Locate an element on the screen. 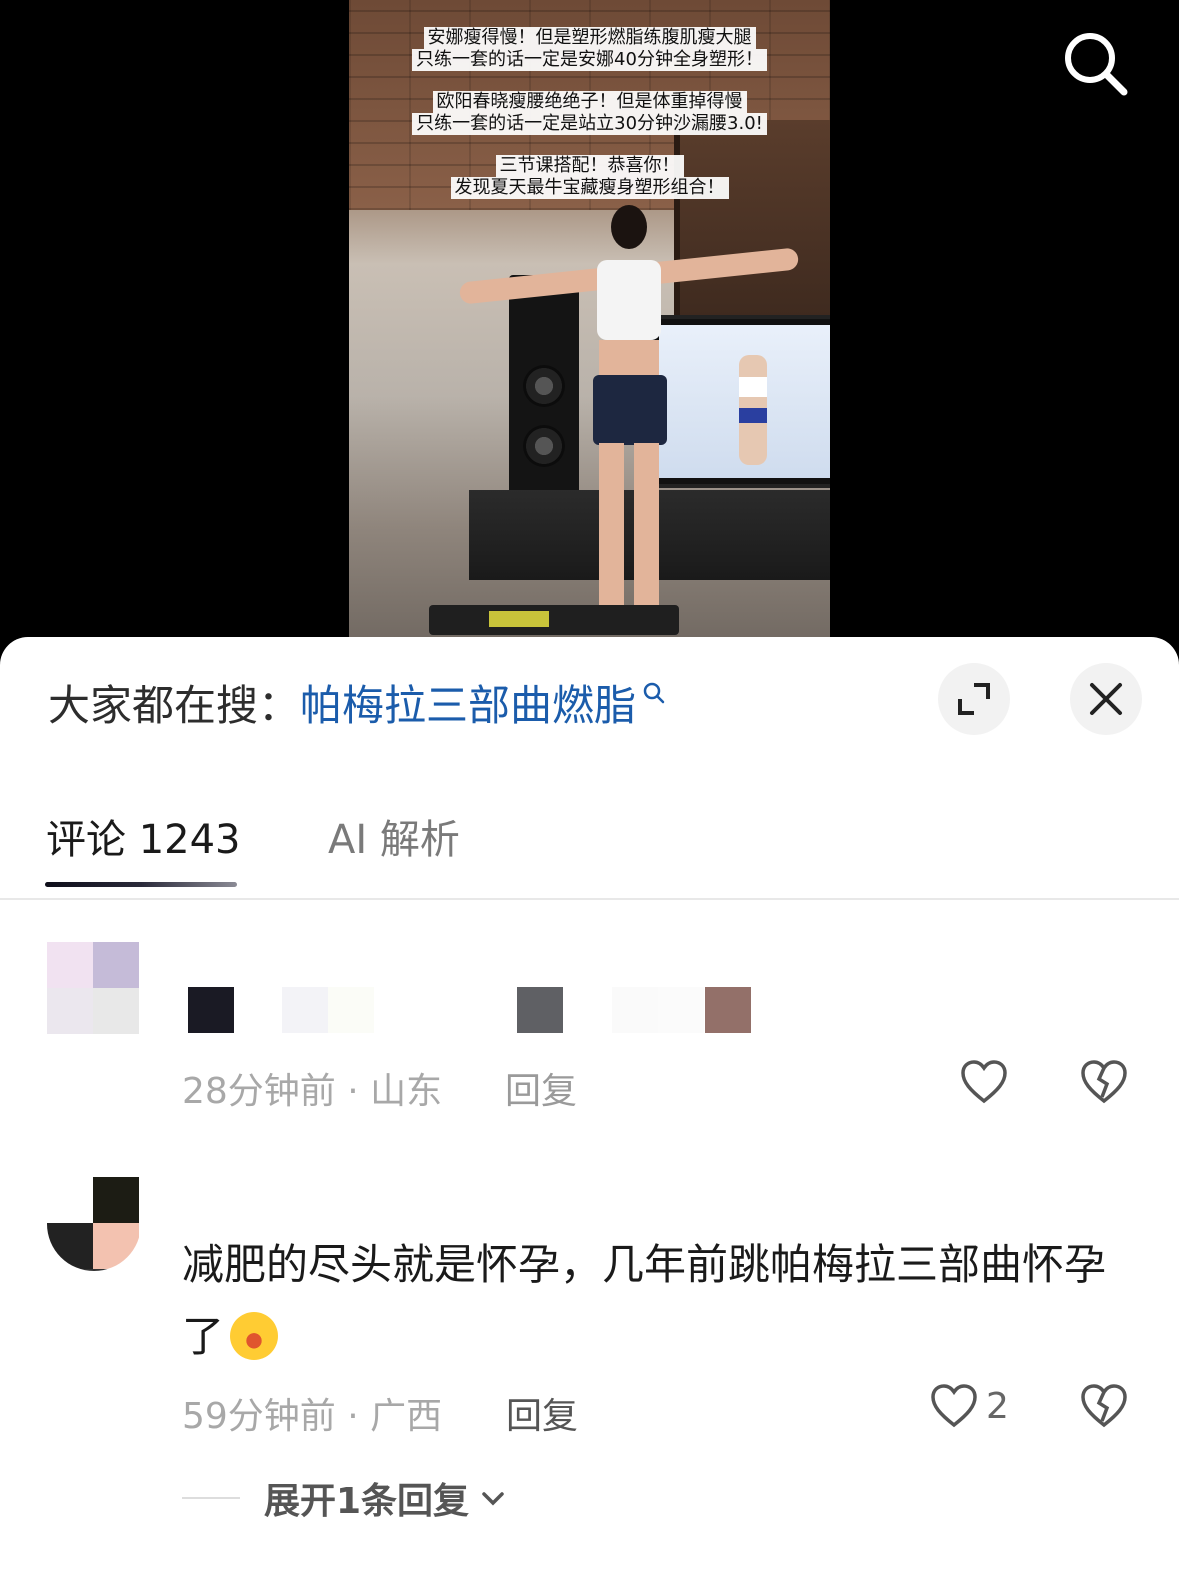 The width and height of the screenshot is (1179, 1595). close-button is located at coordinates (1106, 699).